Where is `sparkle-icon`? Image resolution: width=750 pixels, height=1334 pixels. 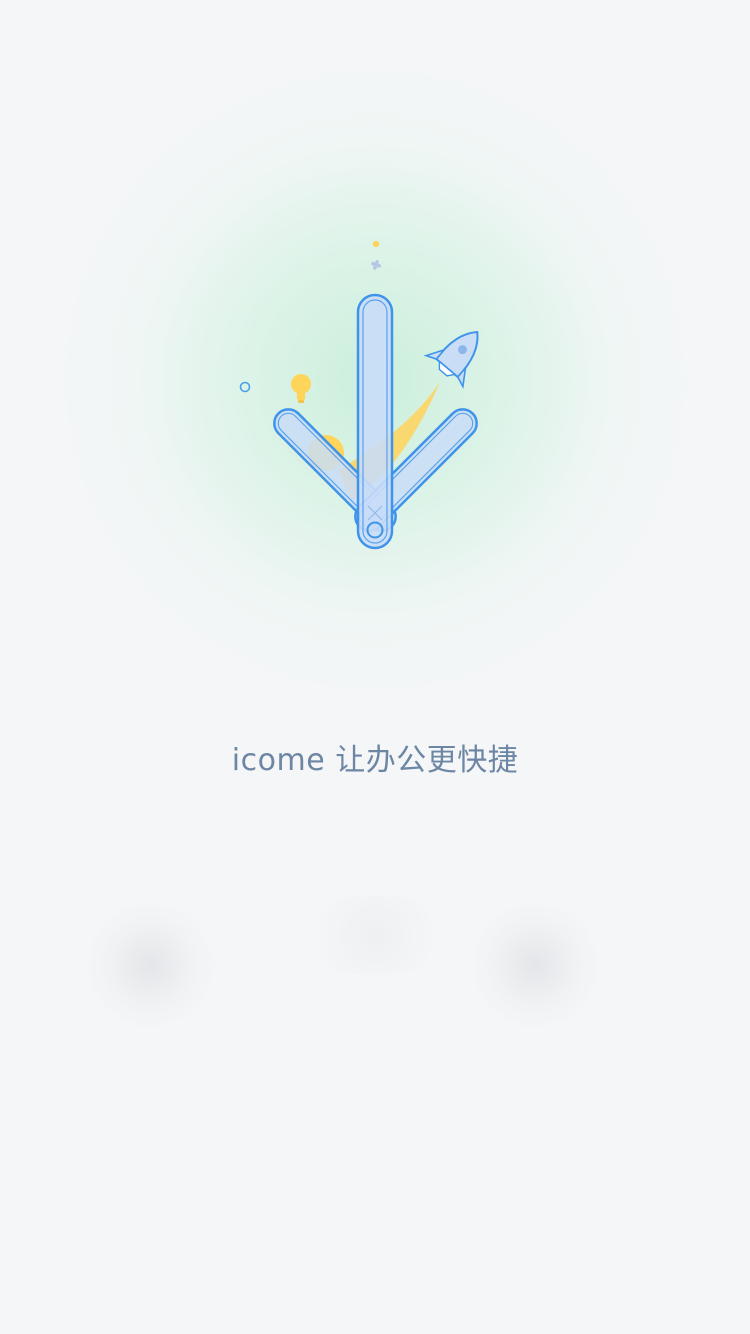 sparkle-icon is located at coordinates (376, 265).